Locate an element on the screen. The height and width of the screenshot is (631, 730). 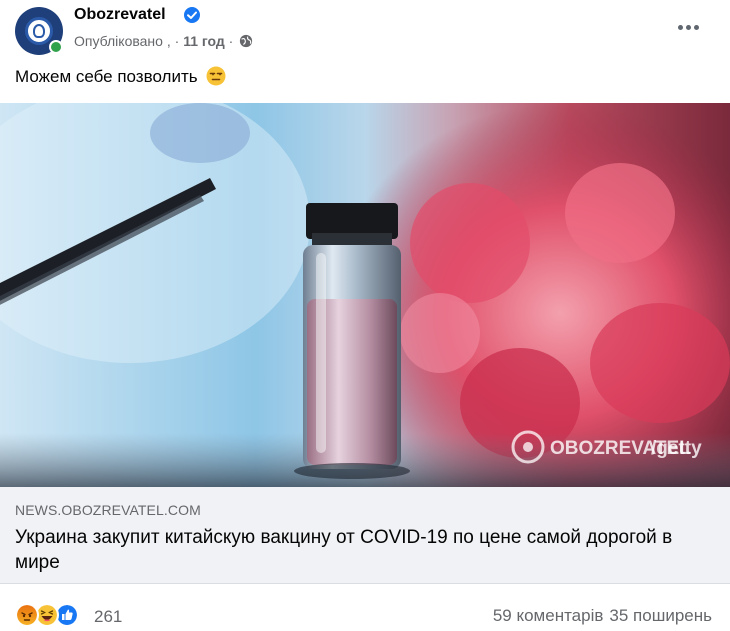
more-options-button is located at coordinates (688, 27).